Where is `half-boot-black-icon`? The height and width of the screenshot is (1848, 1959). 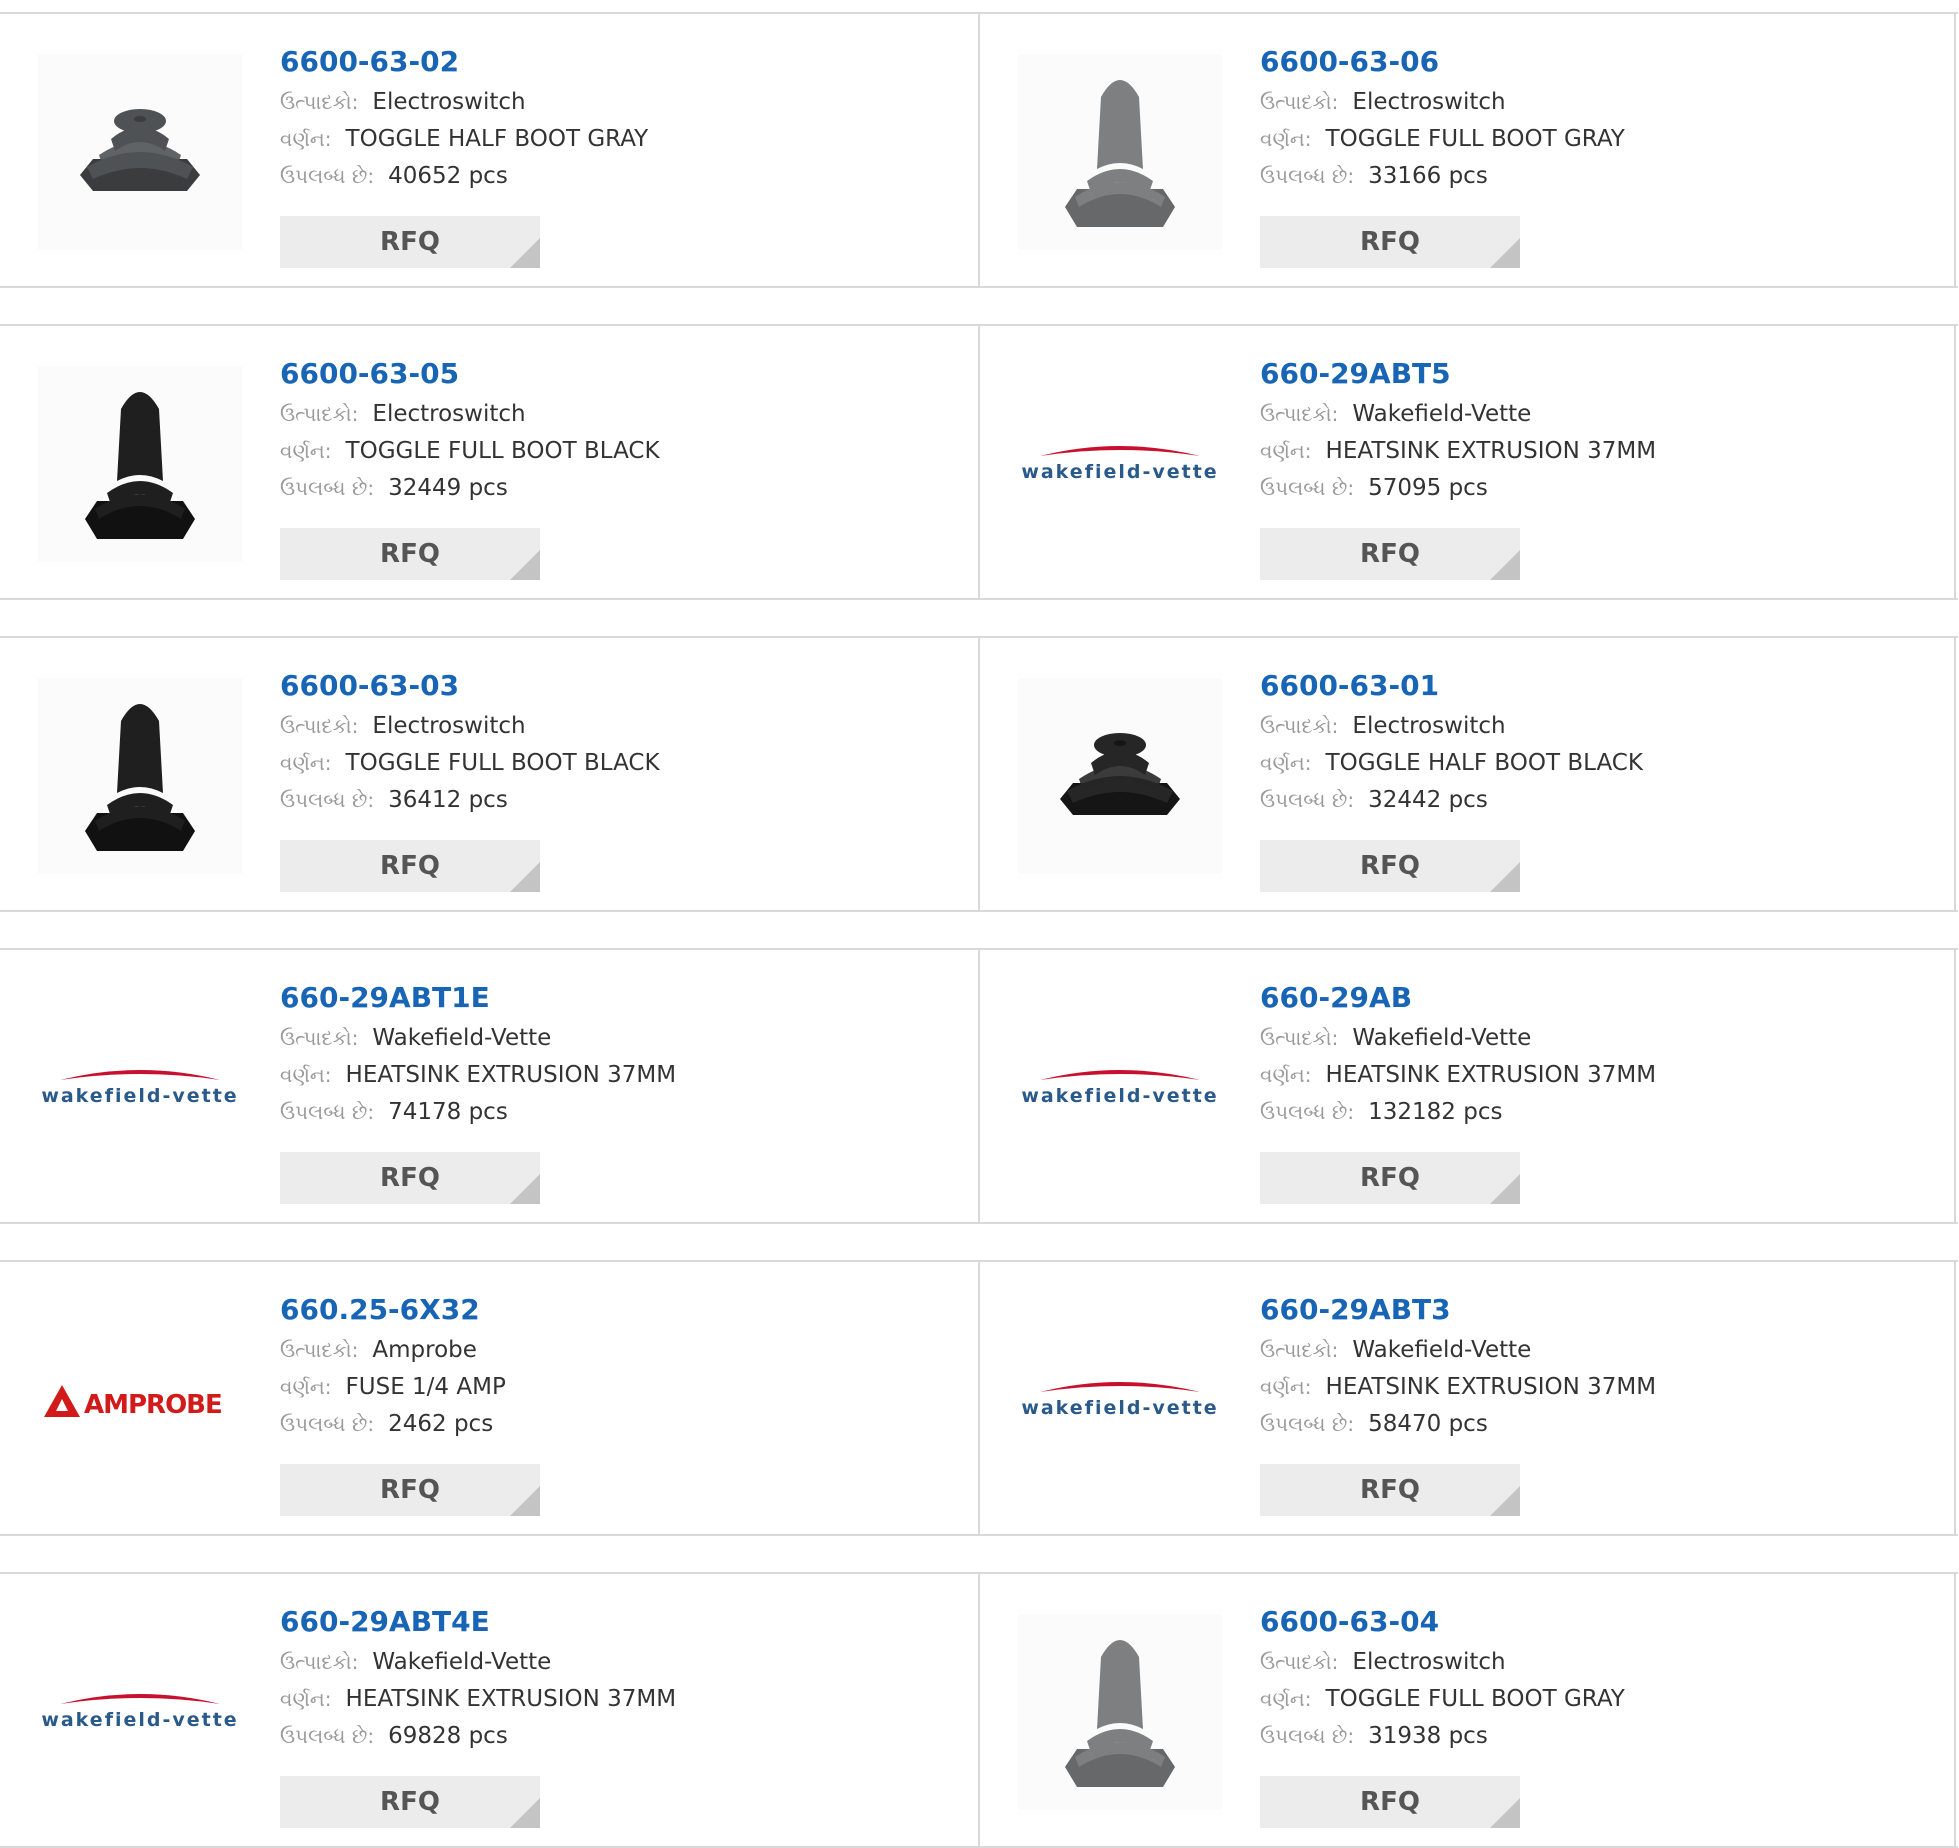
half-boot-black-icon is located at coordinates (1120, 774).